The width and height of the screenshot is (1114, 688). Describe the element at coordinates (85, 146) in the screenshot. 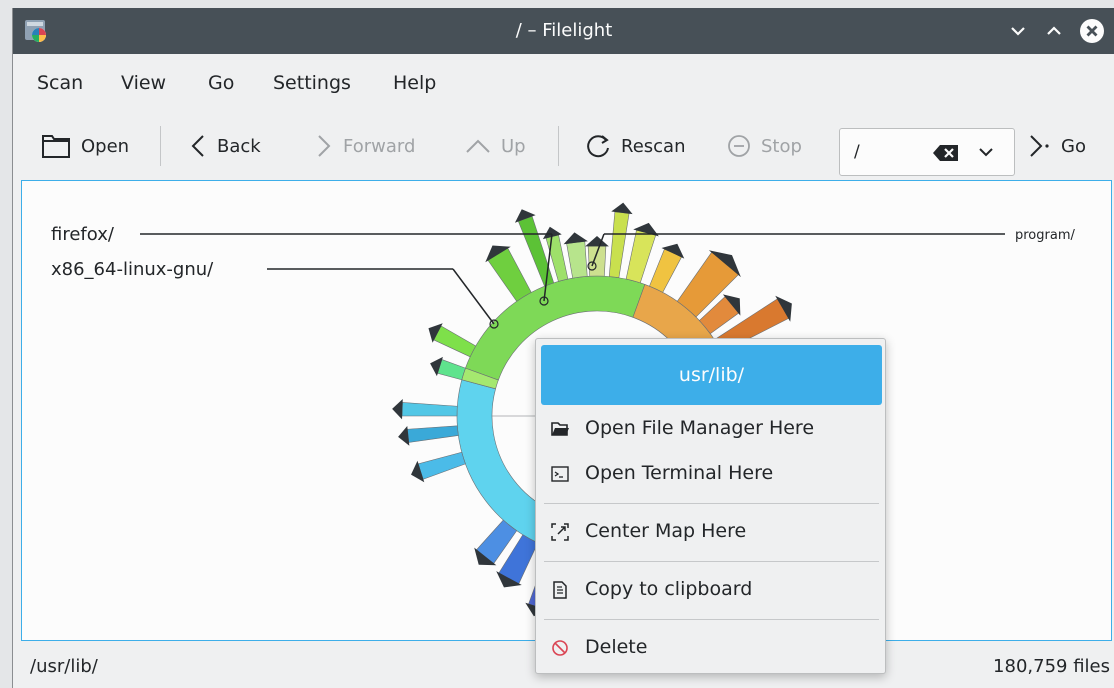

I see `open-button: Open` at that location.